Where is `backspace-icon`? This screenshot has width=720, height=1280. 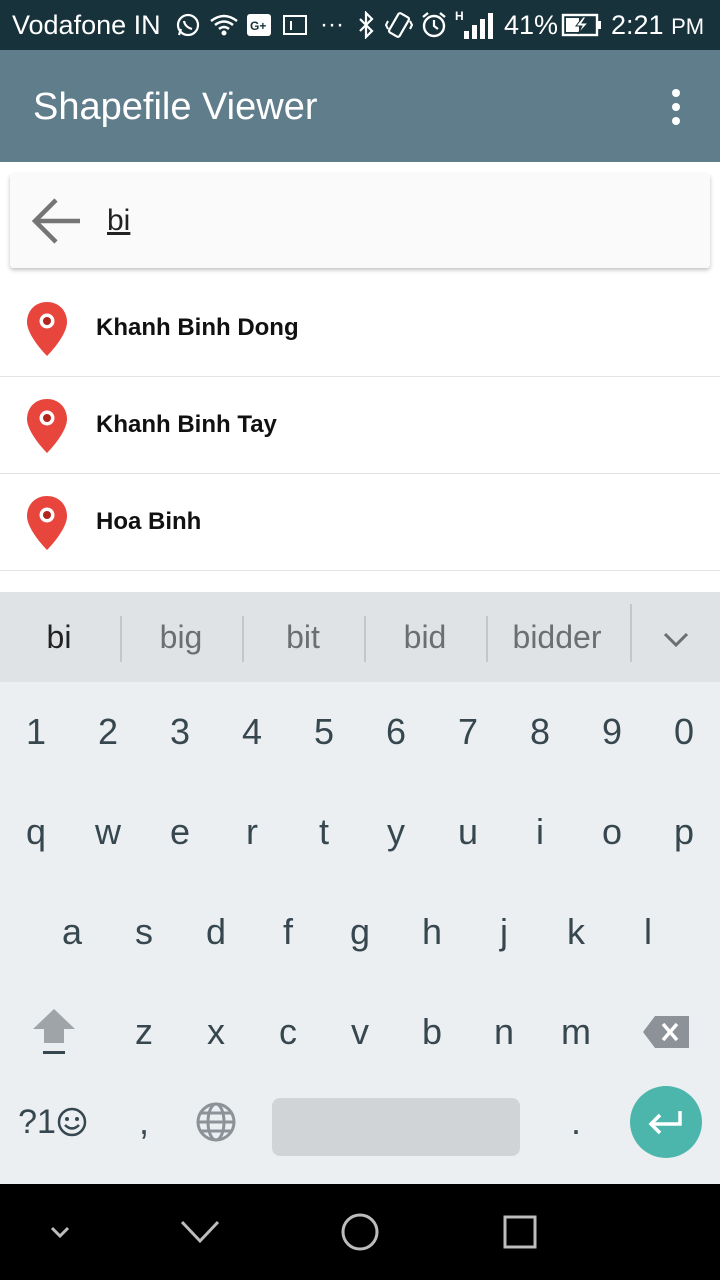
backspace-icon is located at coordinates (666, 1032).